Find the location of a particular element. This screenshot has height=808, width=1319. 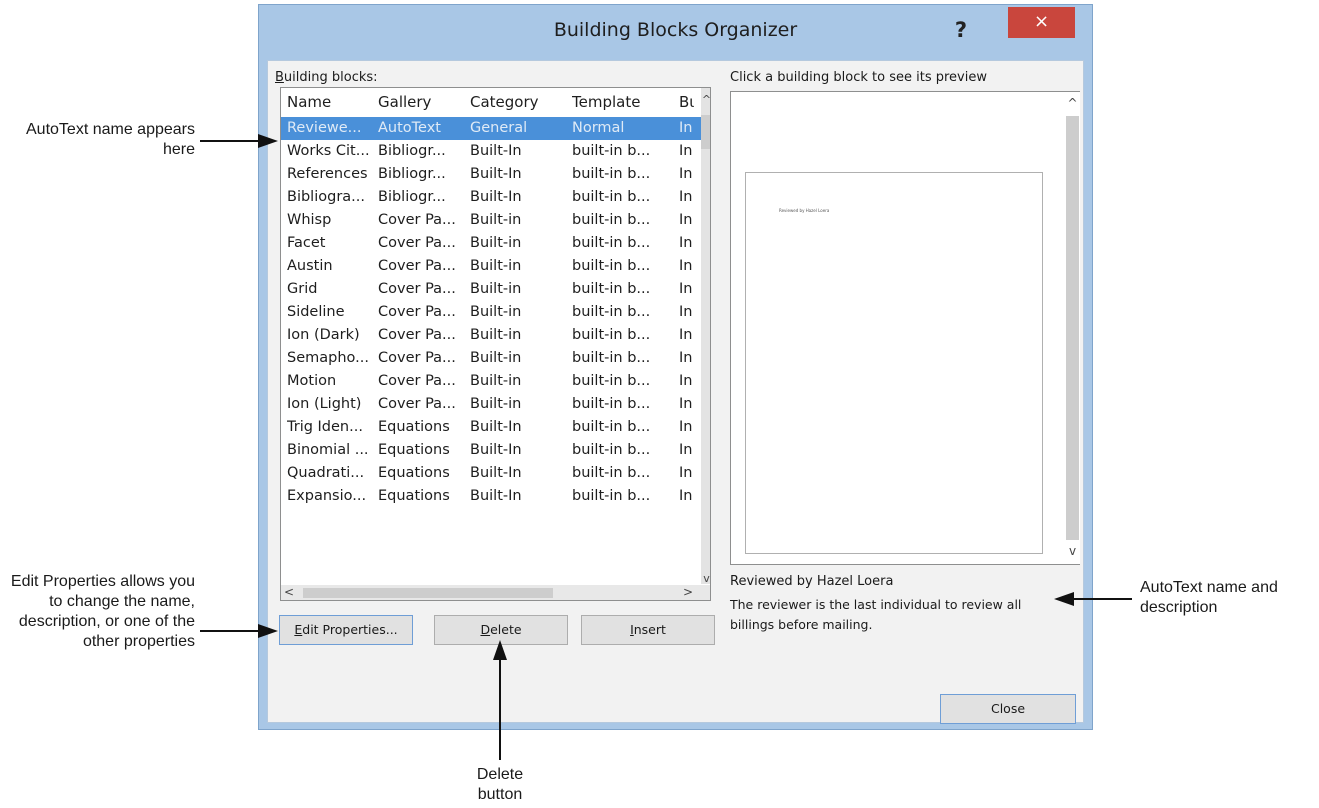

scroll-left-icon: < is located at coordinates (289, 592).